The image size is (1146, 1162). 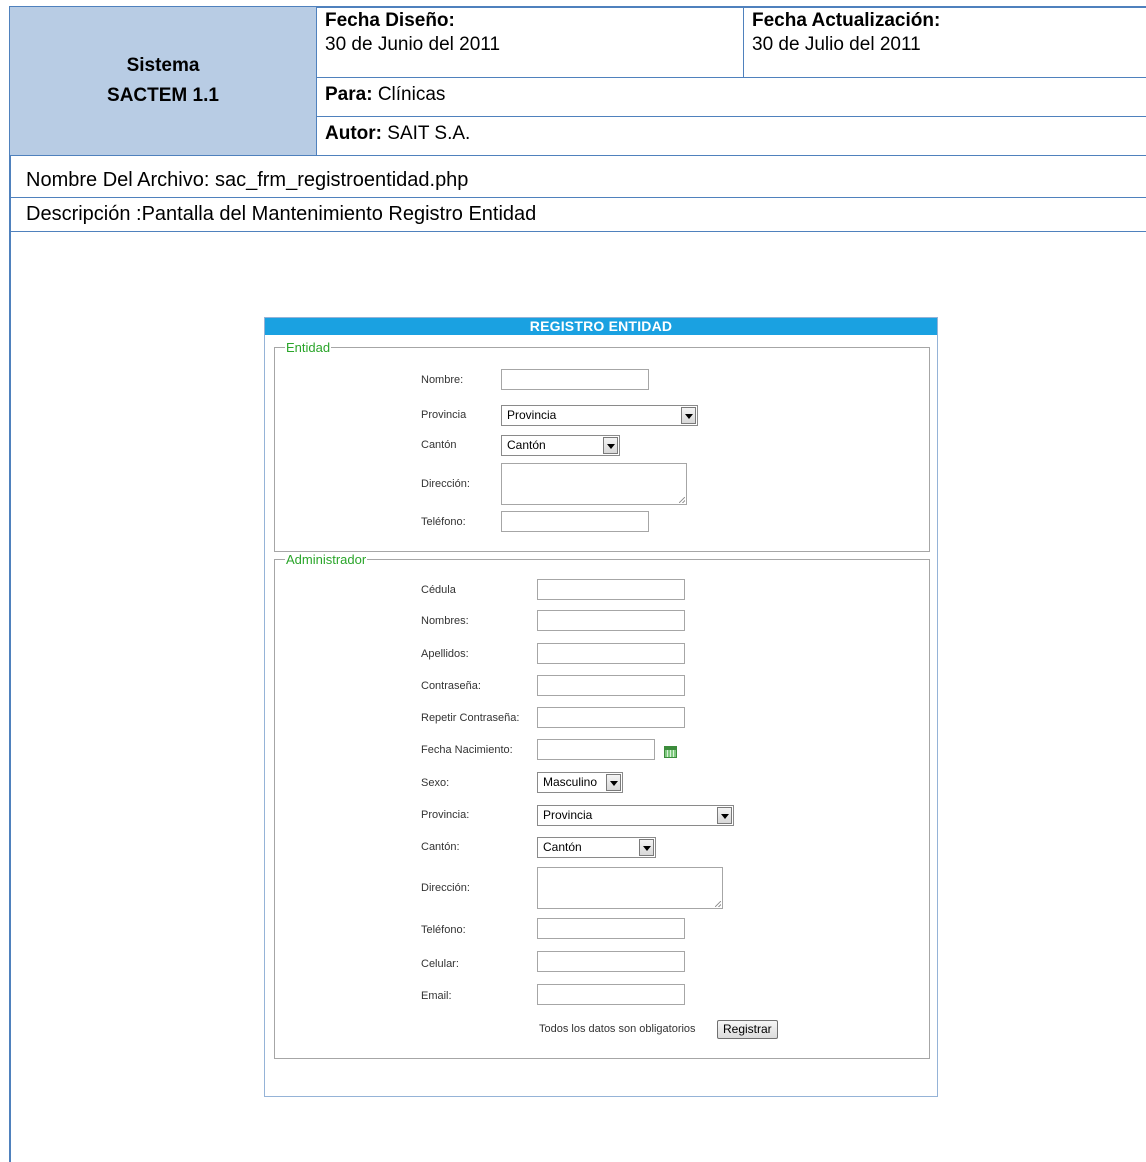 What do you see at coordinates (596, 847) in the screenshot?
I see `admin-canton-select: Cantón` at bounding box center [596, 847].